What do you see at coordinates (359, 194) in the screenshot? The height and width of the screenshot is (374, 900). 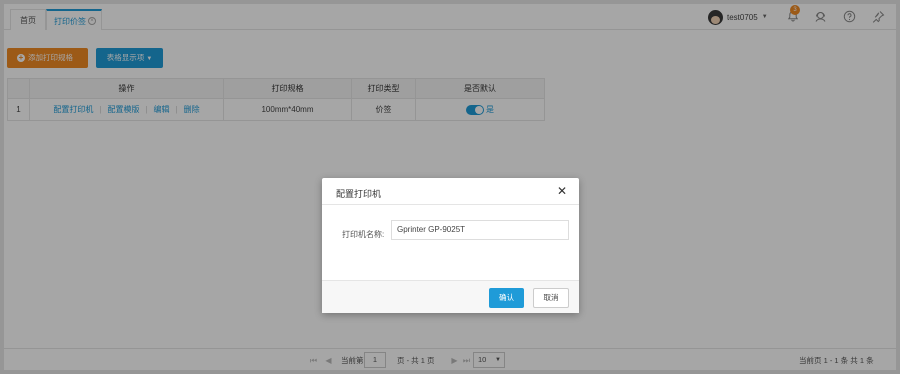 I see `dialog-title: 配置打印机` at bounding box center [359, 194].